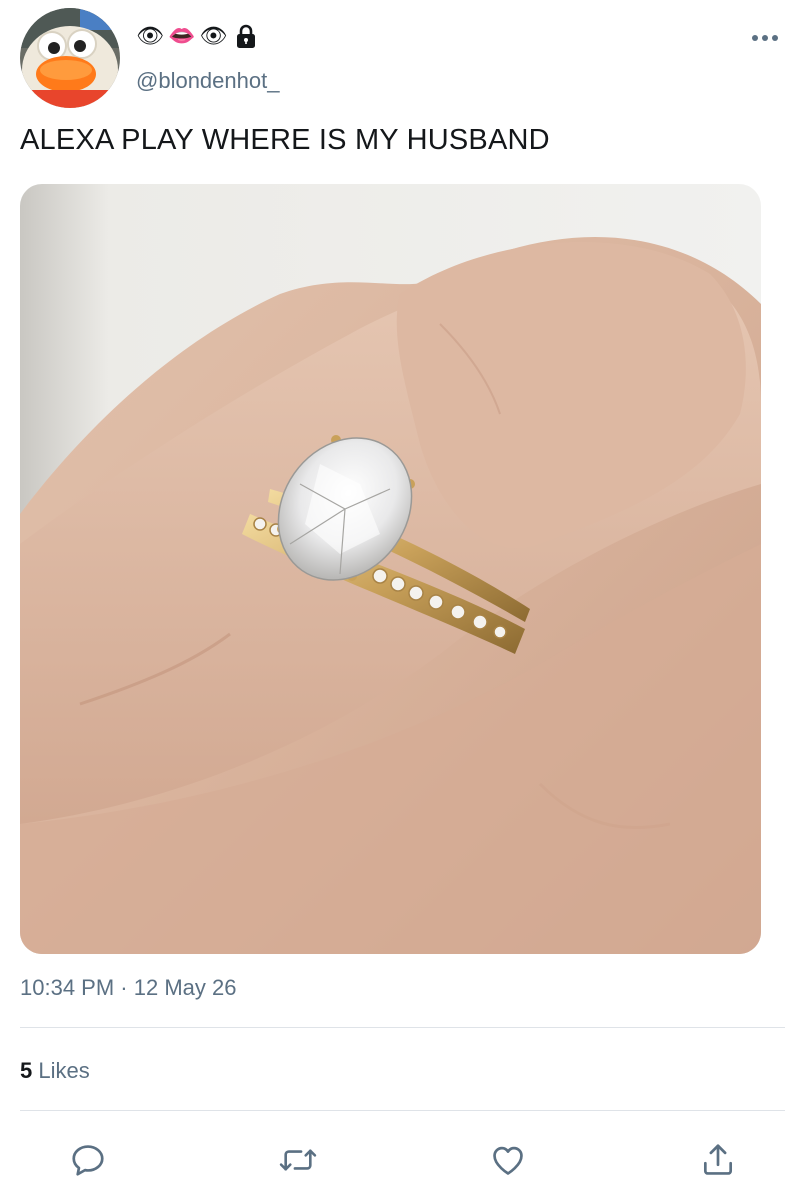 This screenshot has height=1200, width=805. Describe the element at coordinates (213, 35) in the screenshot. I see `eye-emoji-right: 👁` at that location.